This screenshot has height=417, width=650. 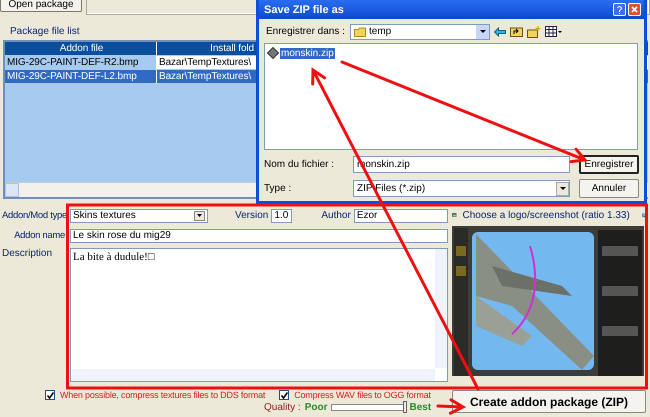 What do you see at coordinates (273, 53) in the screenshot?
I see `zip-file-icon` at bounding box center [273, 53].